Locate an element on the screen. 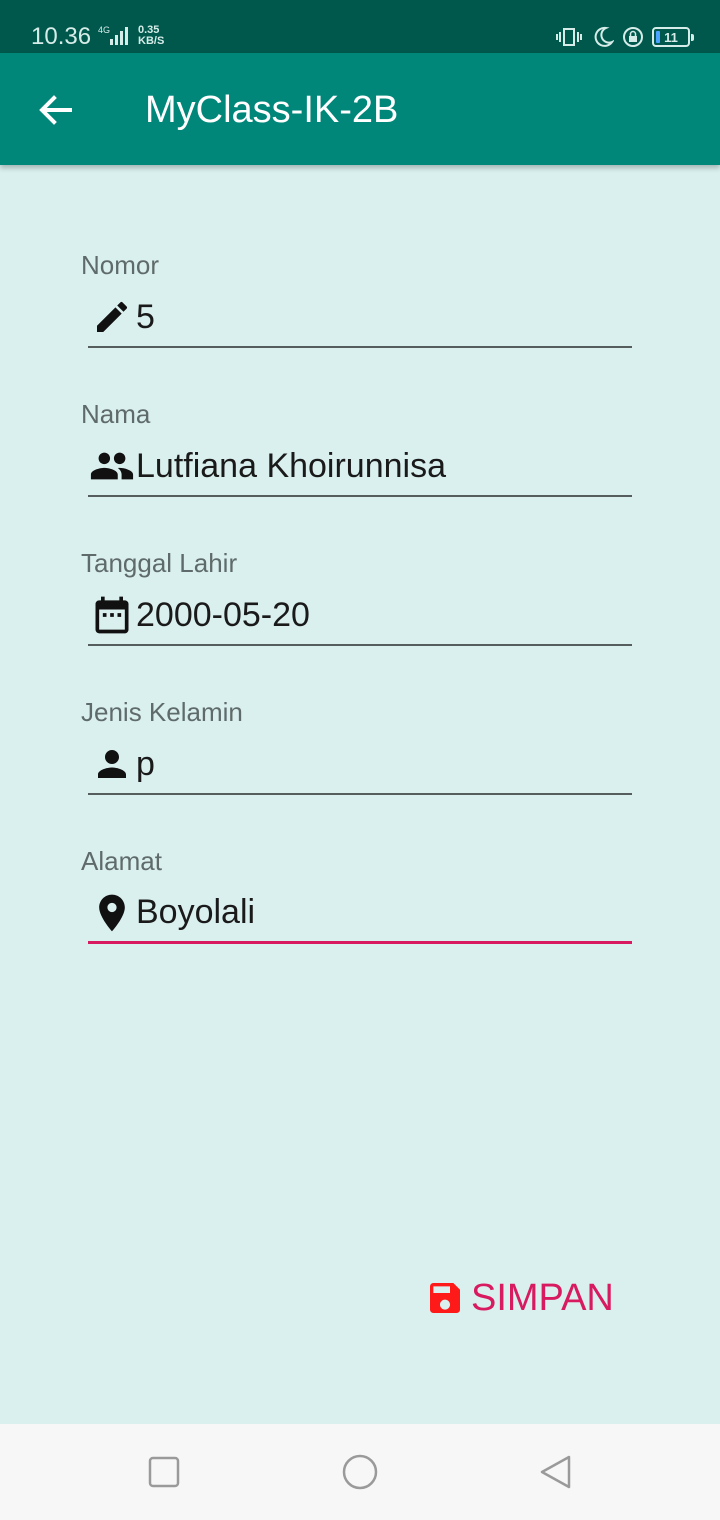 This screenshot has height=1520, width=720. save-button-label: SIMPAN is located at coordinates (542, 1297).